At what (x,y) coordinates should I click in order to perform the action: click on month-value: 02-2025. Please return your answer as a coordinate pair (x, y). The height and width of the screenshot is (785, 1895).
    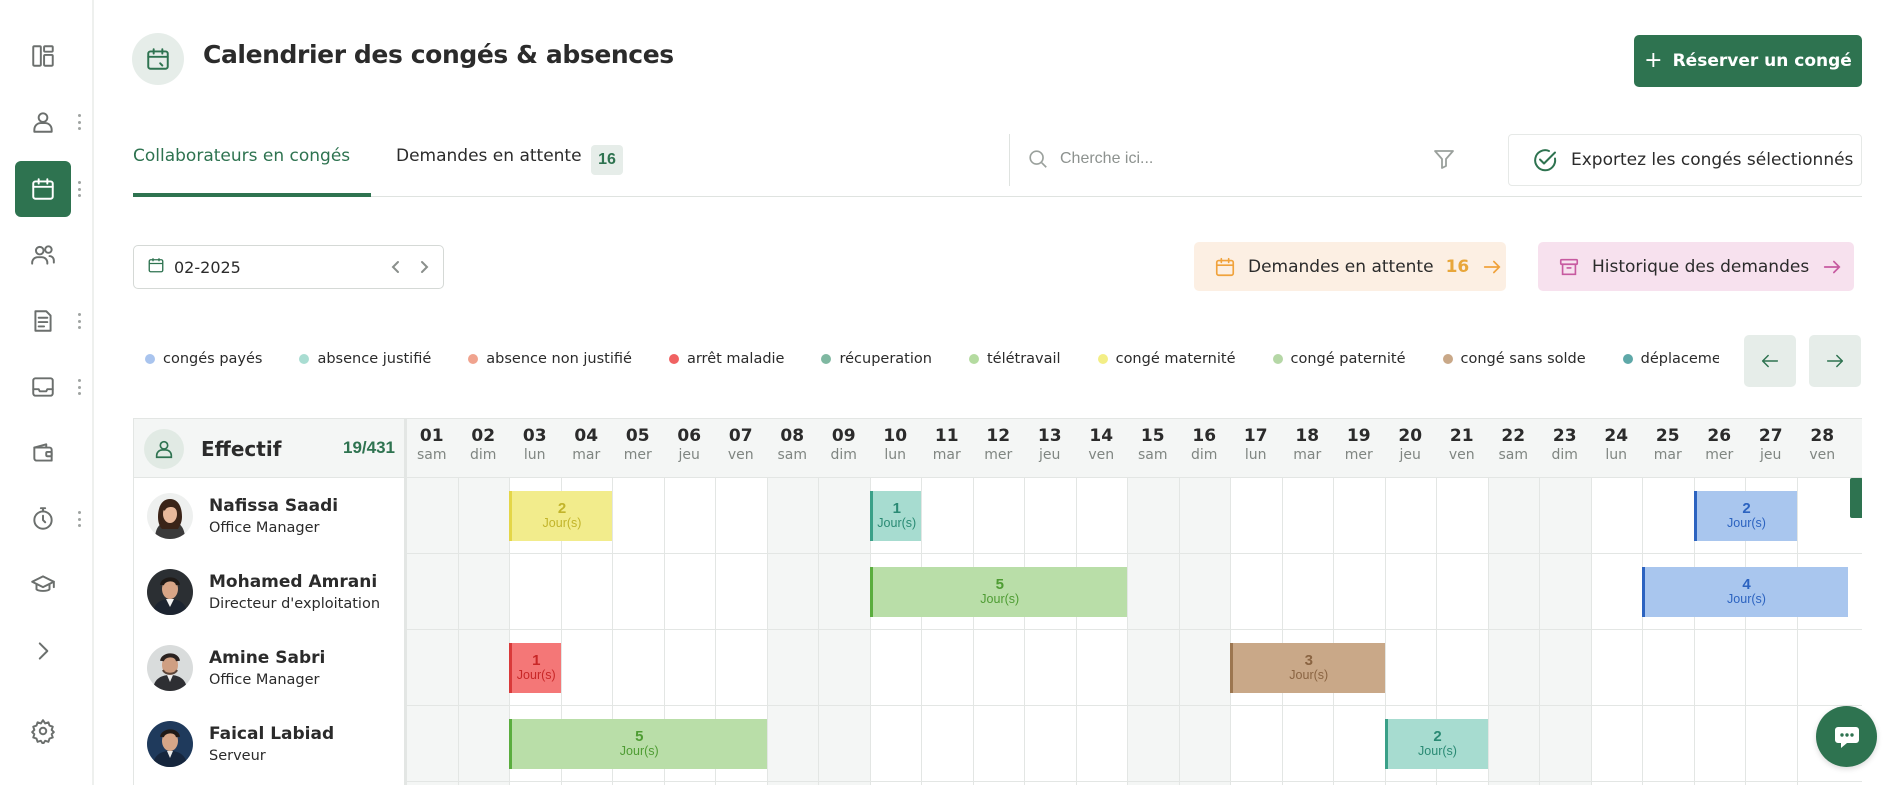
    Looking at the image, I should click on (207, 267).